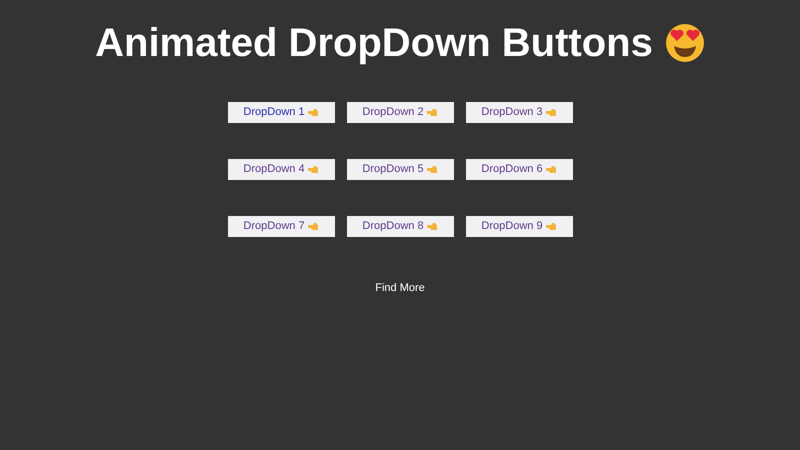  I want to click on page-title: Animated DropDown Buttons, so click(374, 43).